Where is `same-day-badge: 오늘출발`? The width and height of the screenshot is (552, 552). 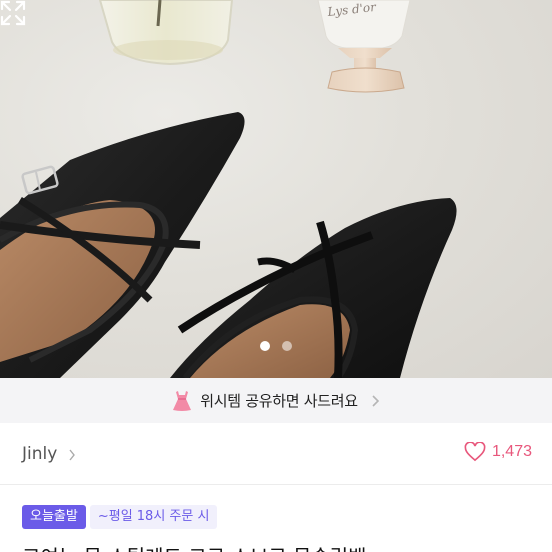
same-day-badge: 오늘출발 is located at coordinates (54, 517).